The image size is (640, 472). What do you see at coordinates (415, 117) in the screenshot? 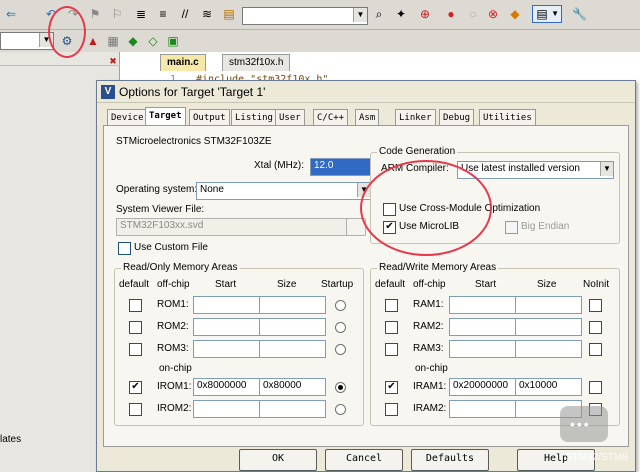
I see `tab-linker: Linker` at bounding box center [415, 117].